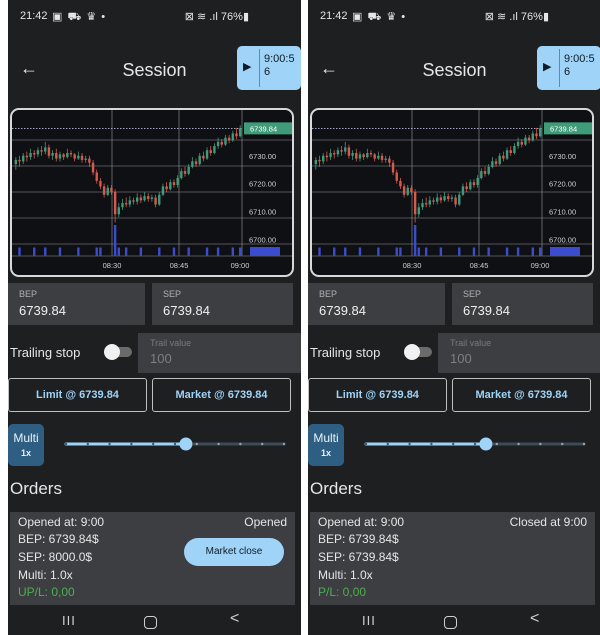  I want to click on order-multi: Multi: 1.0x, so click(45, 575).